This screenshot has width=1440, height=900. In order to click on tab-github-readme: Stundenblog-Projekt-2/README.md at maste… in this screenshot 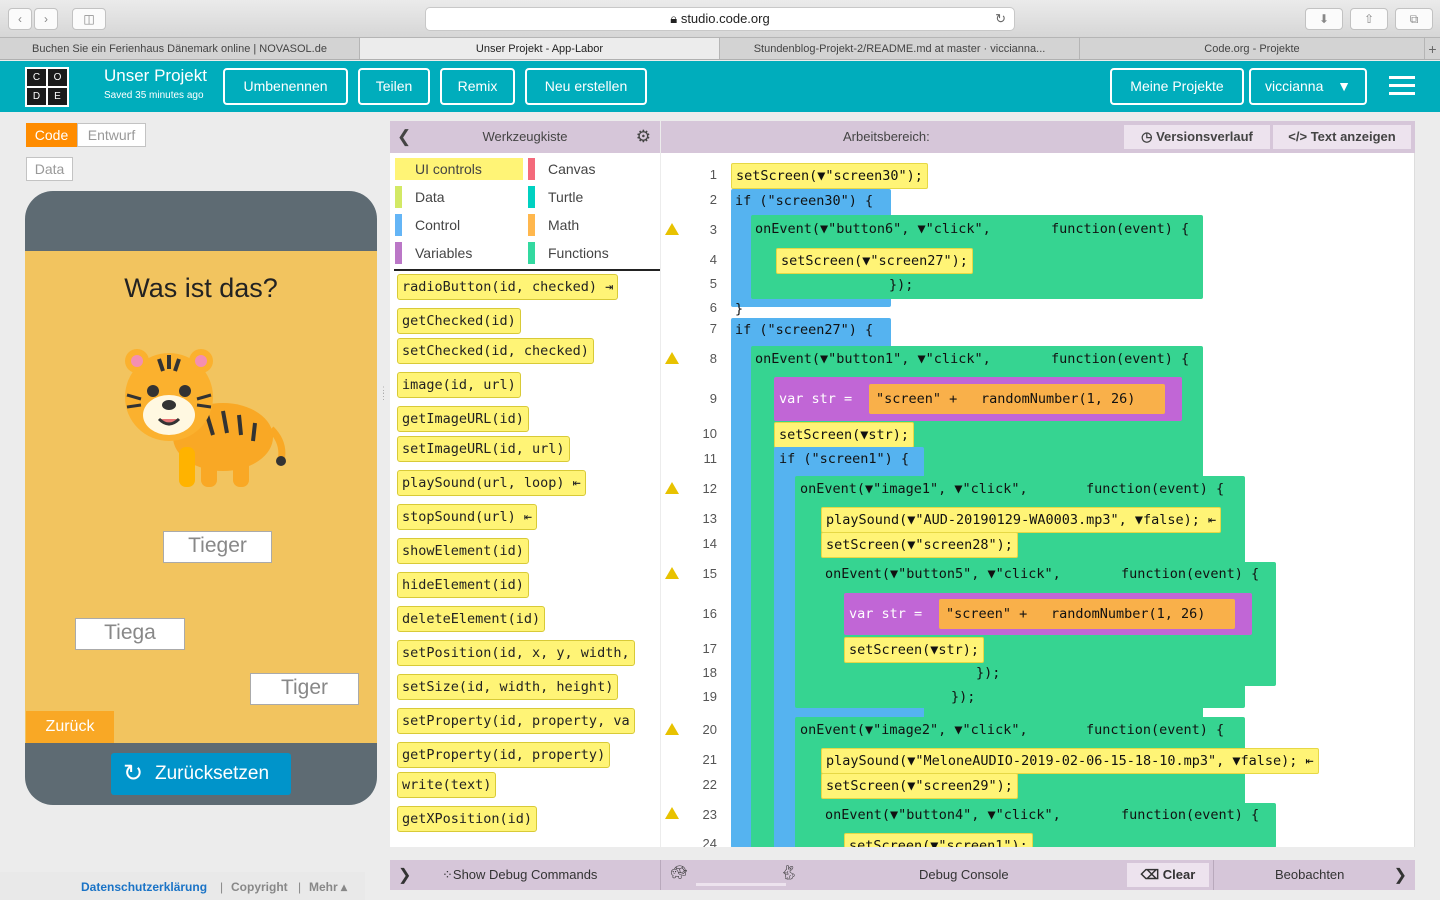, I will do `click(900, 48)`.